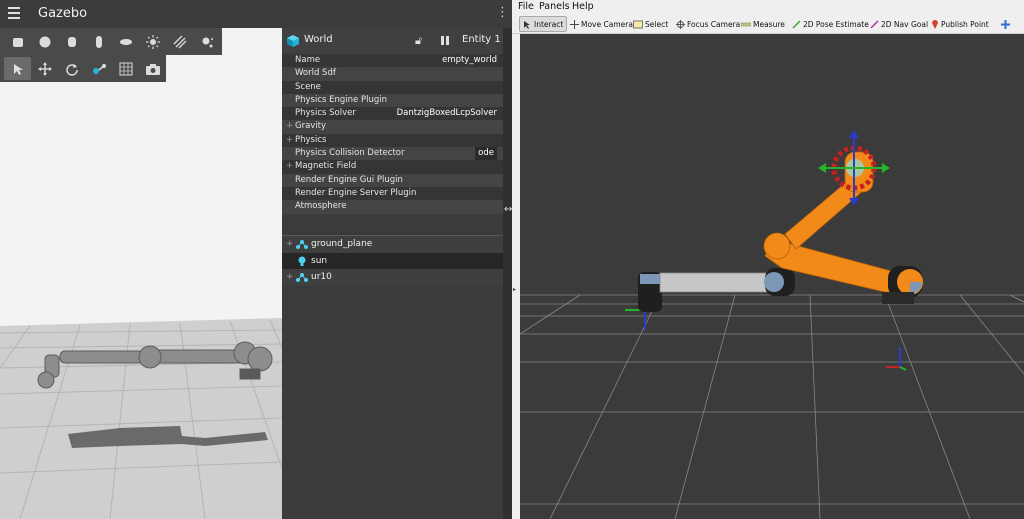 This screenshot has height=519, width=1024. Describe the element at coordinates (469, 60) in the screenshot. I see `property-value: empty_world` at that location.